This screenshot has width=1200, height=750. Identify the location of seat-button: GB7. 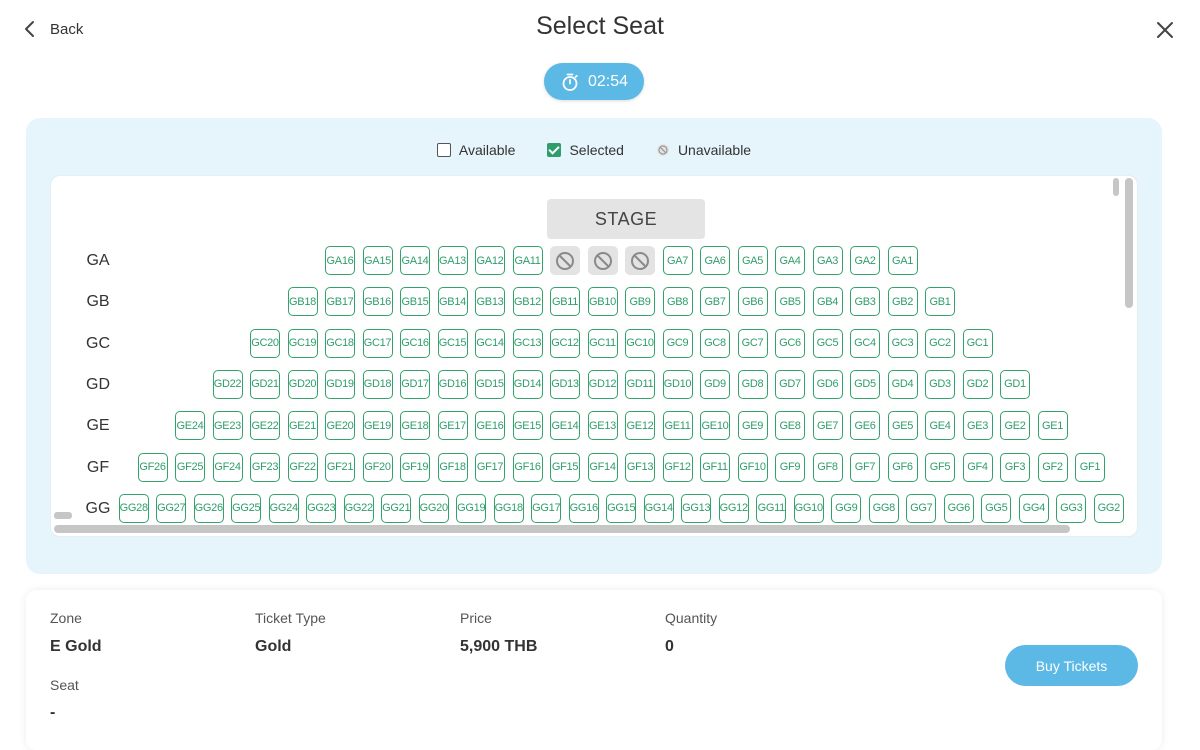
(715, 302).